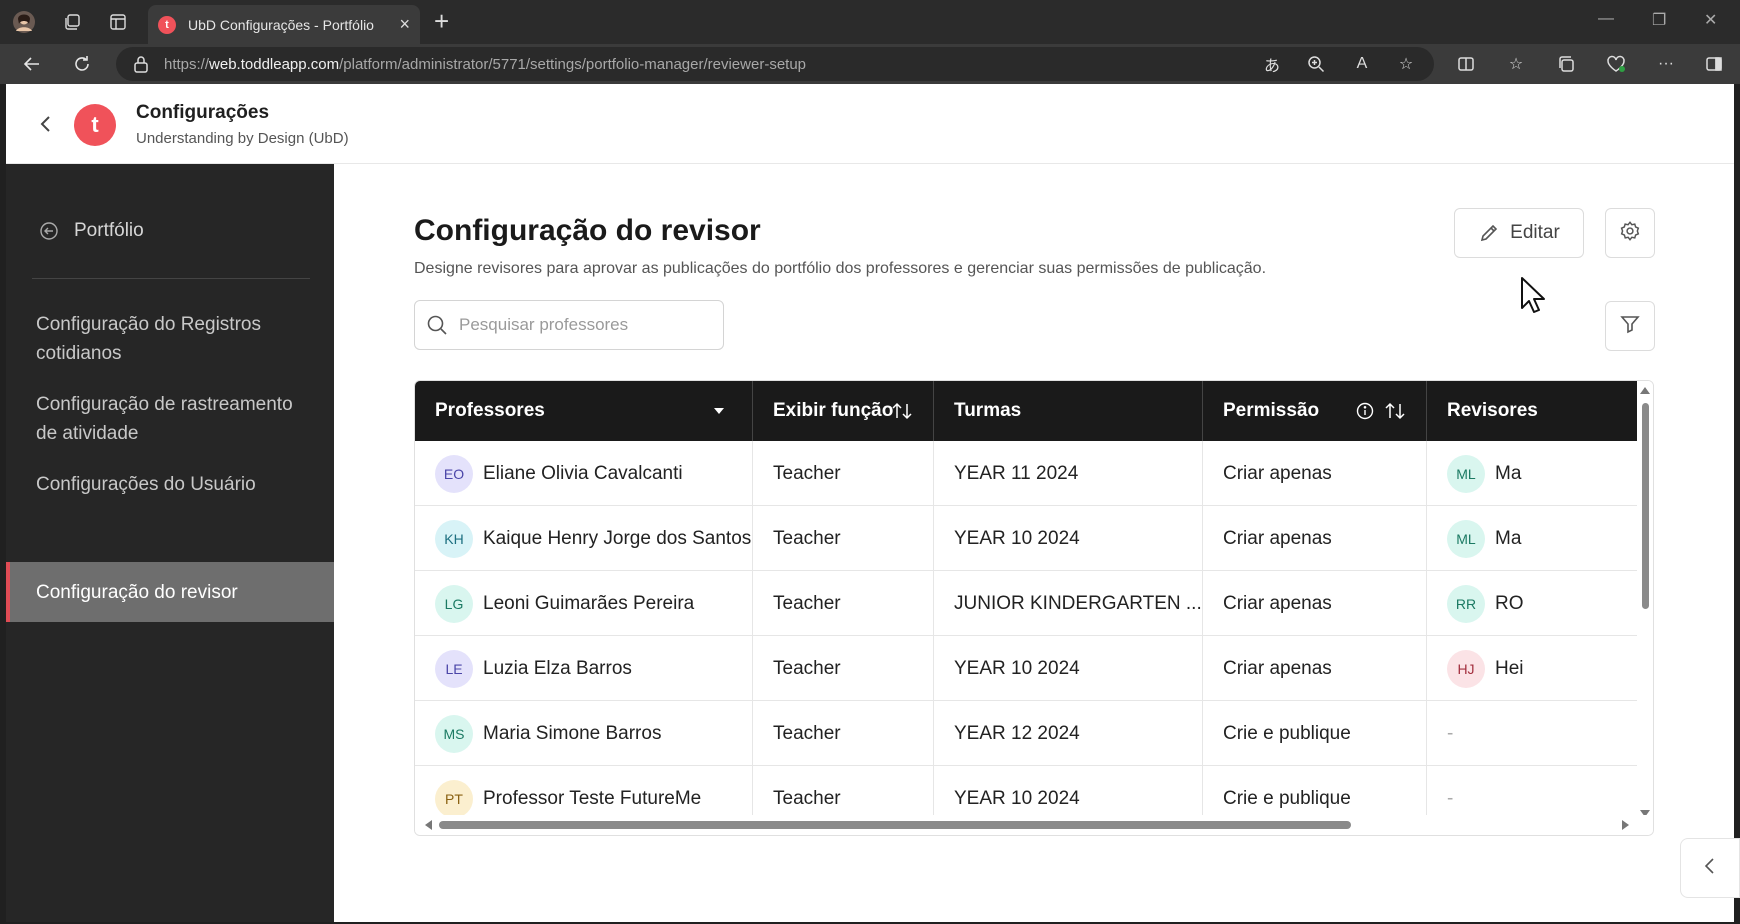 The width and height of the screenshot is (1740, 924). Describe the element at coordinates (1532, 668) in the screenshot. I see `cell-reviewers: HJ Hei` at that location.